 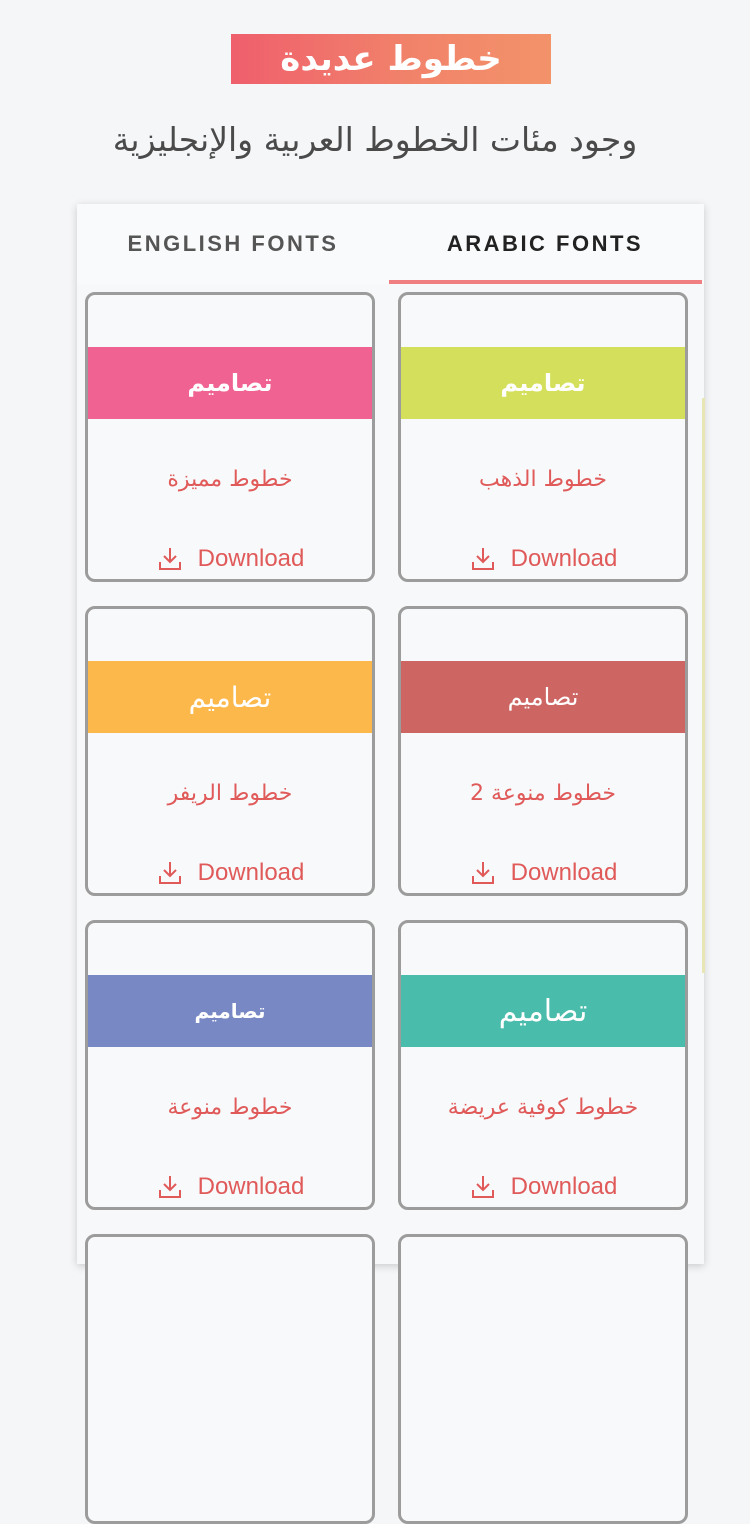 I want to click on title-banner: خطوط عديدة, so click(x=391, y=59).